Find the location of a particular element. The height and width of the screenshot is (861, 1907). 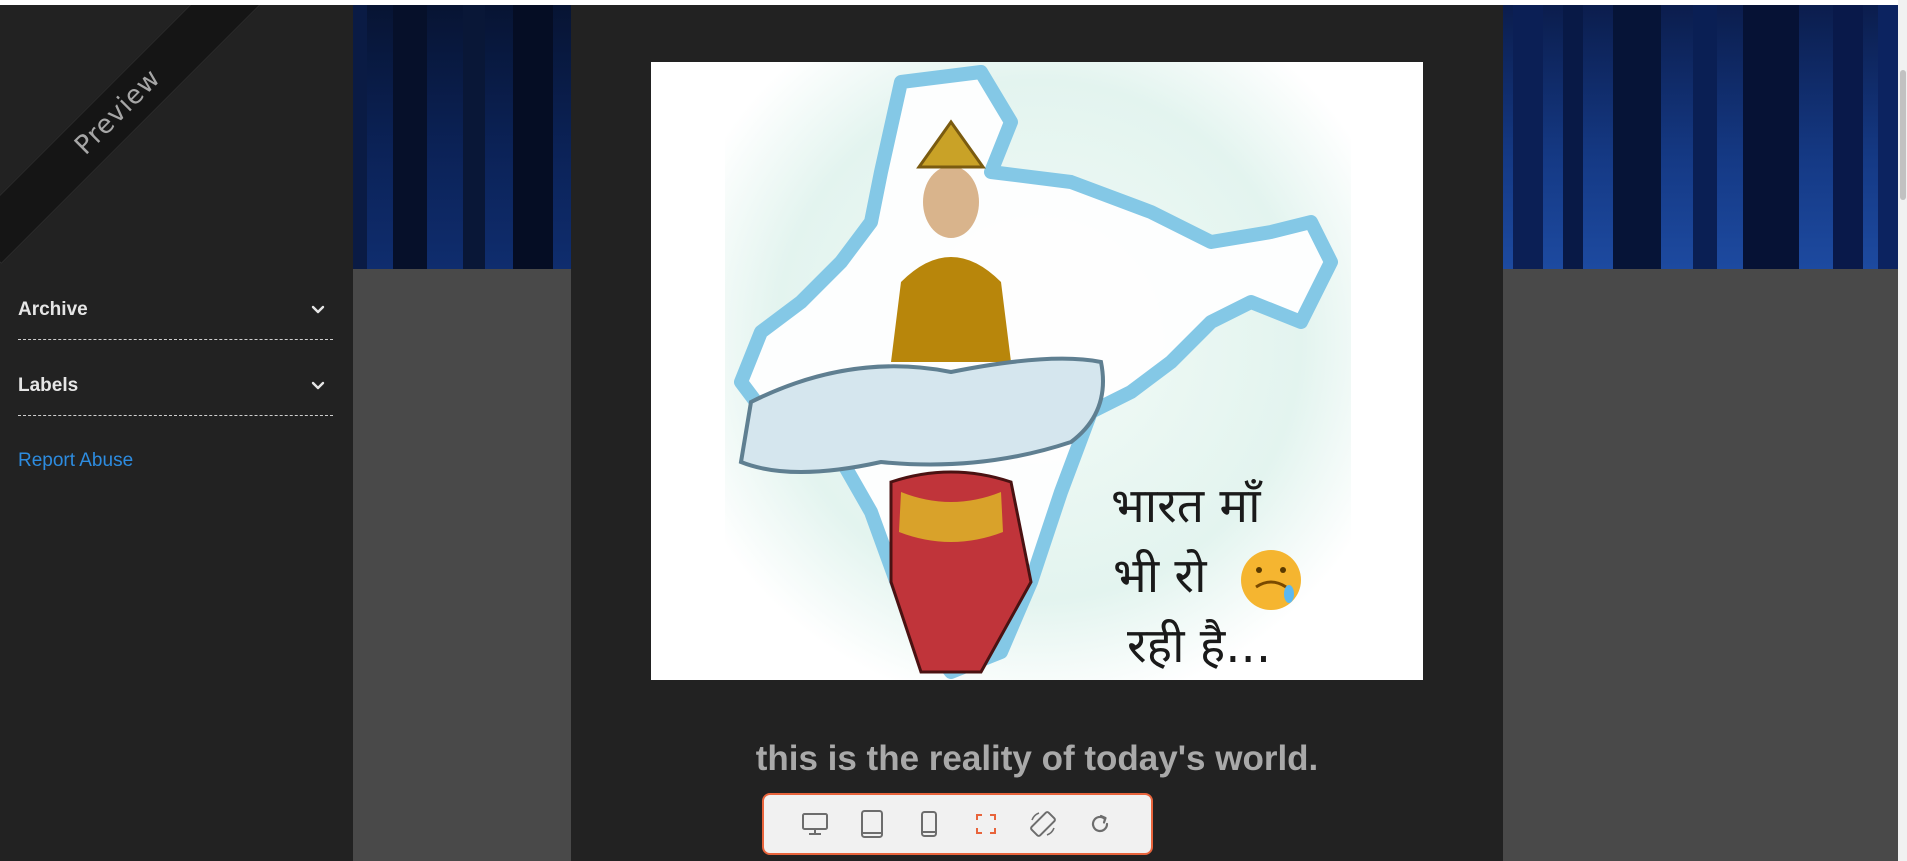

post-caption: this is the reality of today's world. is located at coordinates (1037, 758).